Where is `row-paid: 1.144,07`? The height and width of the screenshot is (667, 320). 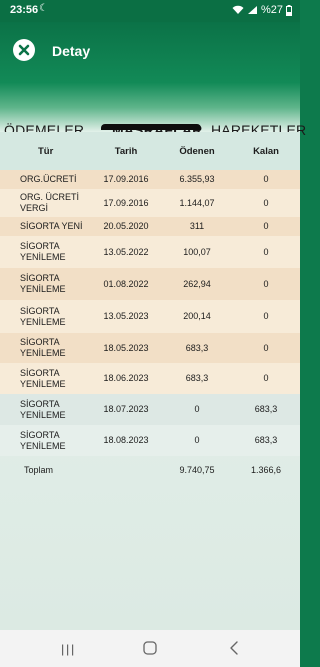 row-paid: 1.144,07 is located at coordinates (197, 203).